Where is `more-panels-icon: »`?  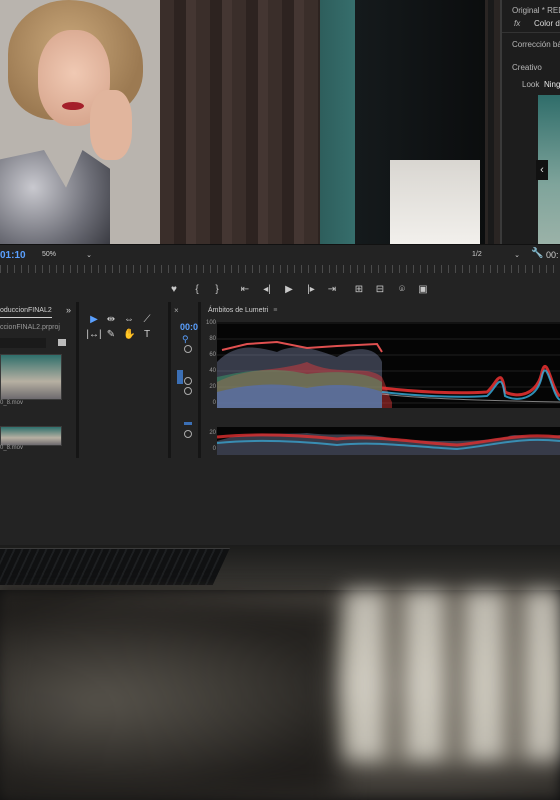
more-panels-icon: » is located at coordinates (68, 310).